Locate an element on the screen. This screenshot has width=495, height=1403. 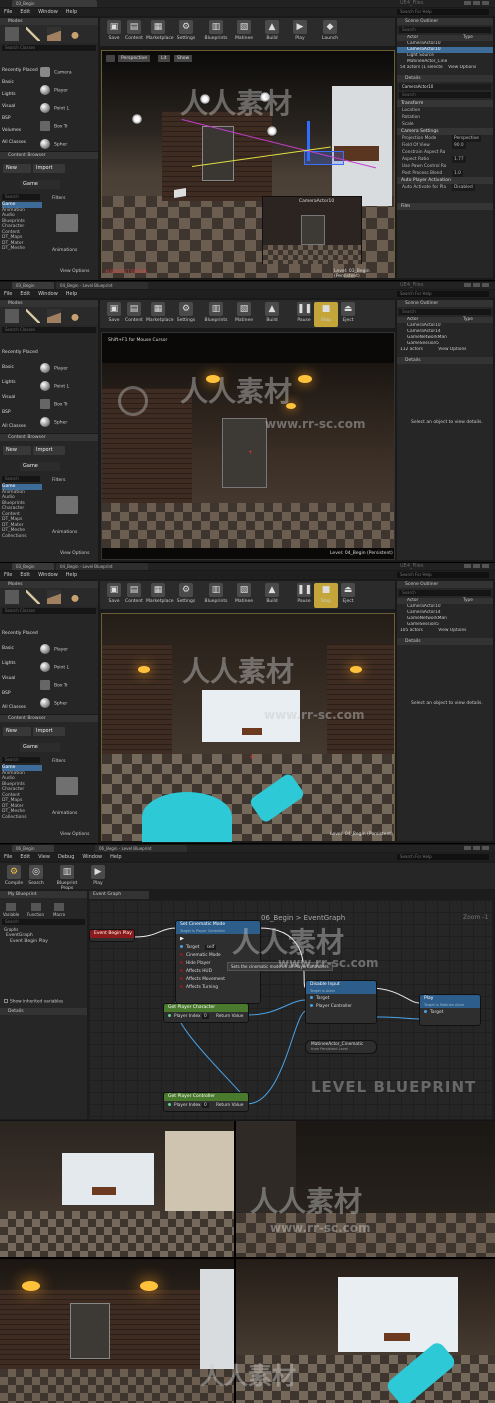
category-basic: Basic is located at coordinates (20, 648).